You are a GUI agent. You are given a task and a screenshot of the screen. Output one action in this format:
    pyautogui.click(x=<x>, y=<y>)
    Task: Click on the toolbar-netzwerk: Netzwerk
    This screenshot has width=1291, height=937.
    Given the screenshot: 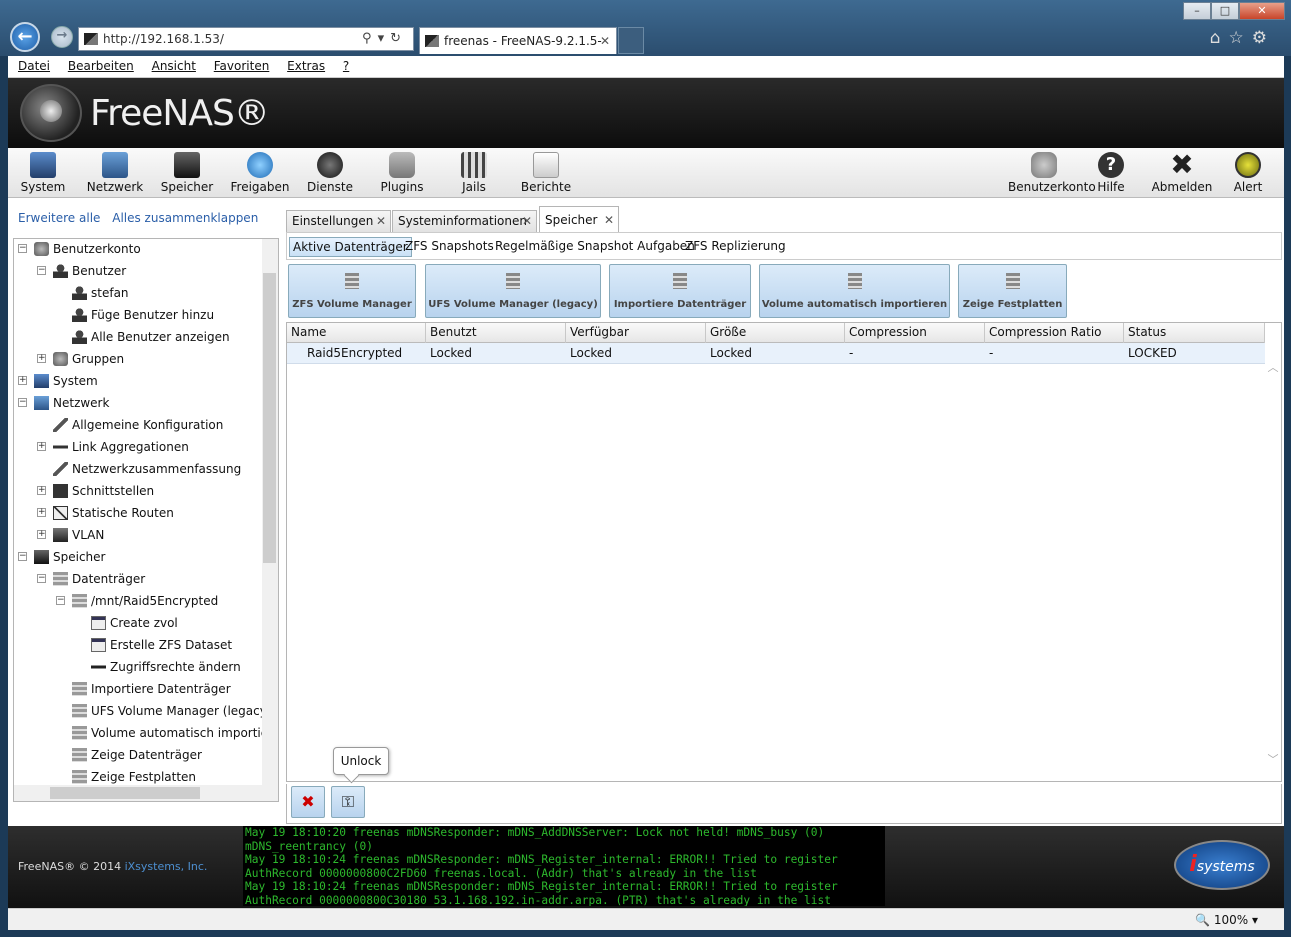 What is the action you would take?
    pyautogui.click(x=115, y=173)
    